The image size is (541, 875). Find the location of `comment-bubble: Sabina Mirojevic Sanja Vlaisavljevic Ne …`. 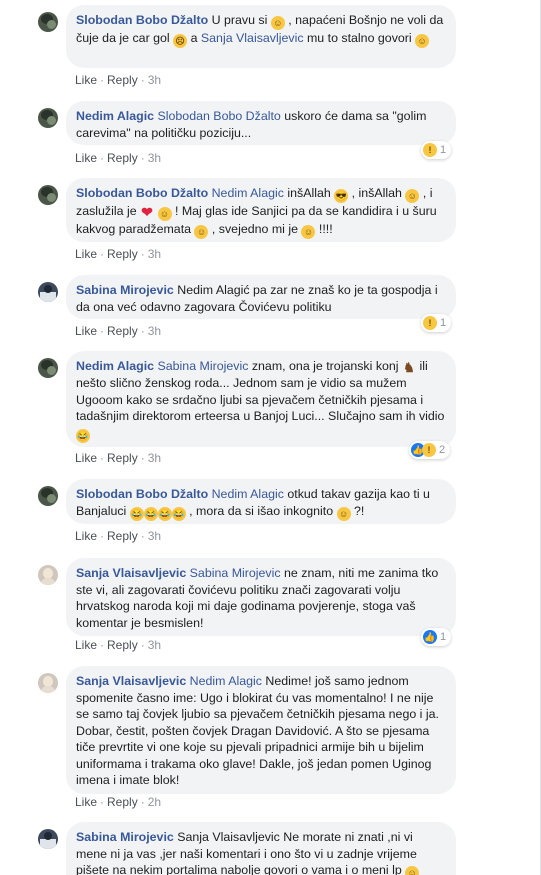

comment-bubble: Sabina Mirojevic Sanja Vlaisavljevic Ne … is located at coordinates (261, 848).